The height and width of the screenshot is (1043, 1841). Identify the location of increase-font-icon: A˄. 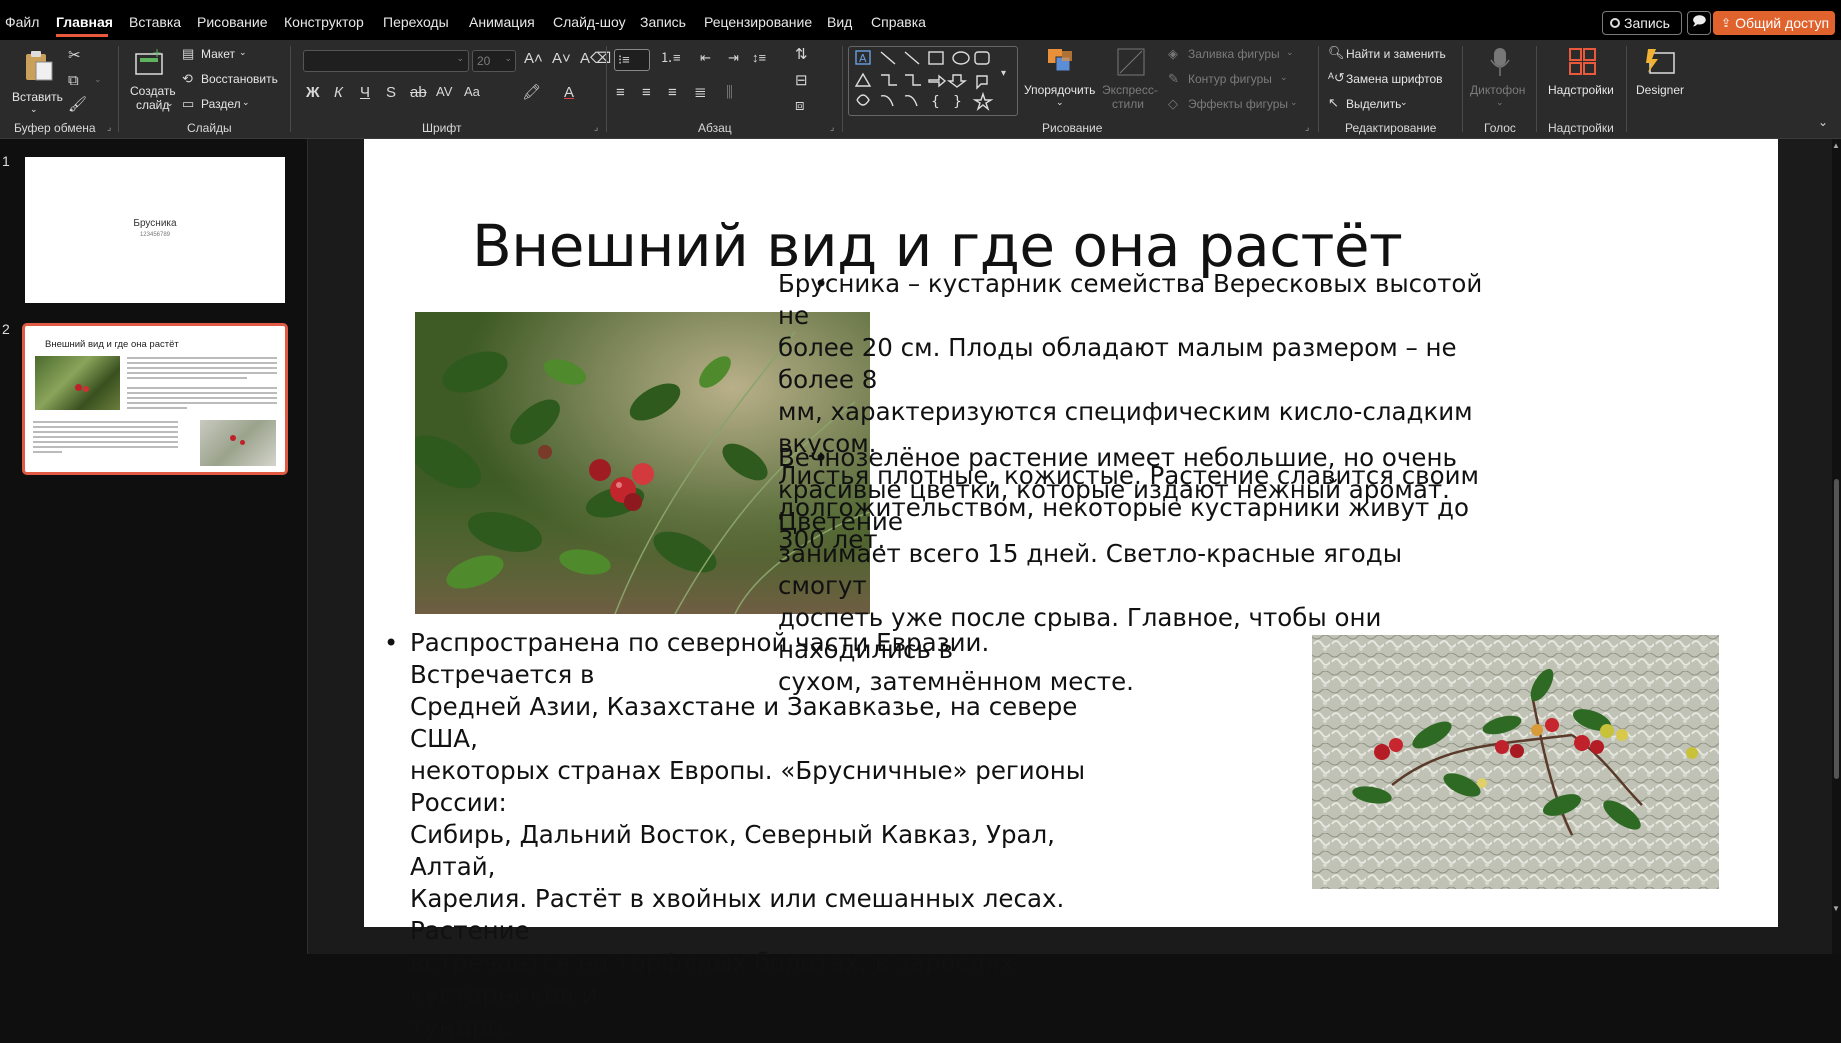
(533, 58).